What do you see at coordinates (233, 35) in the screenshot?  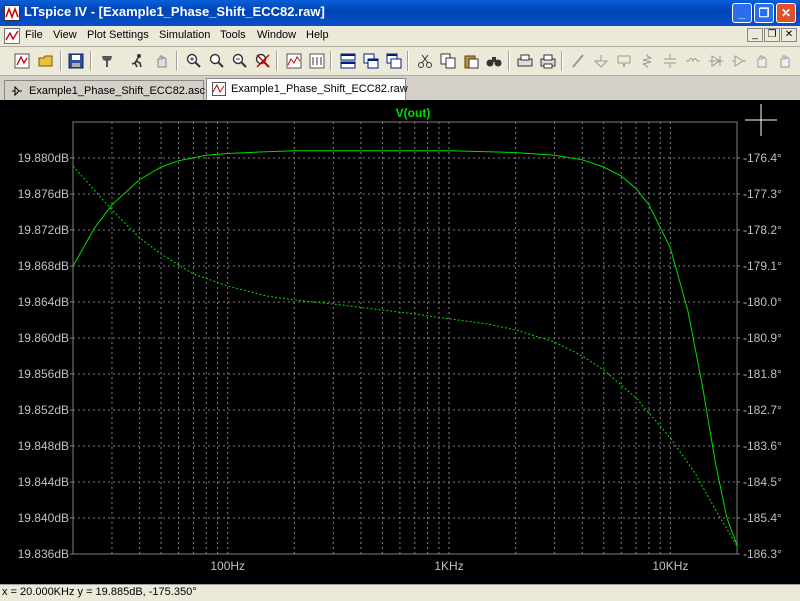 I see `menu-tools: Tools` at bounding box center [233, 35].